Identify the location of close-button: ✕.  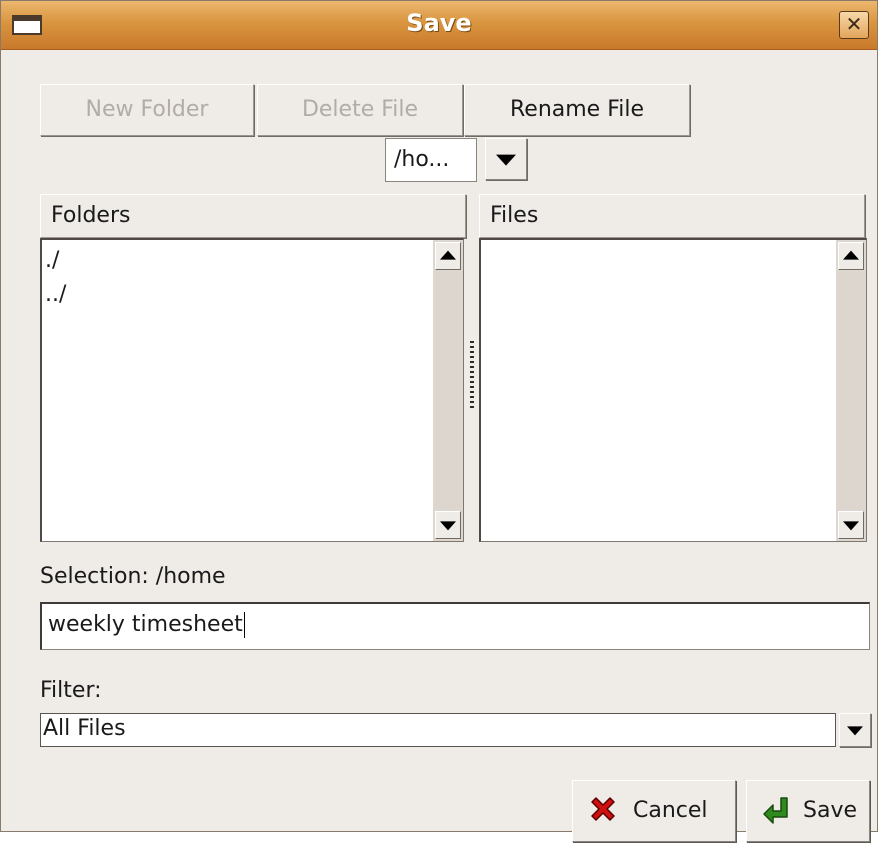
(854, 25).